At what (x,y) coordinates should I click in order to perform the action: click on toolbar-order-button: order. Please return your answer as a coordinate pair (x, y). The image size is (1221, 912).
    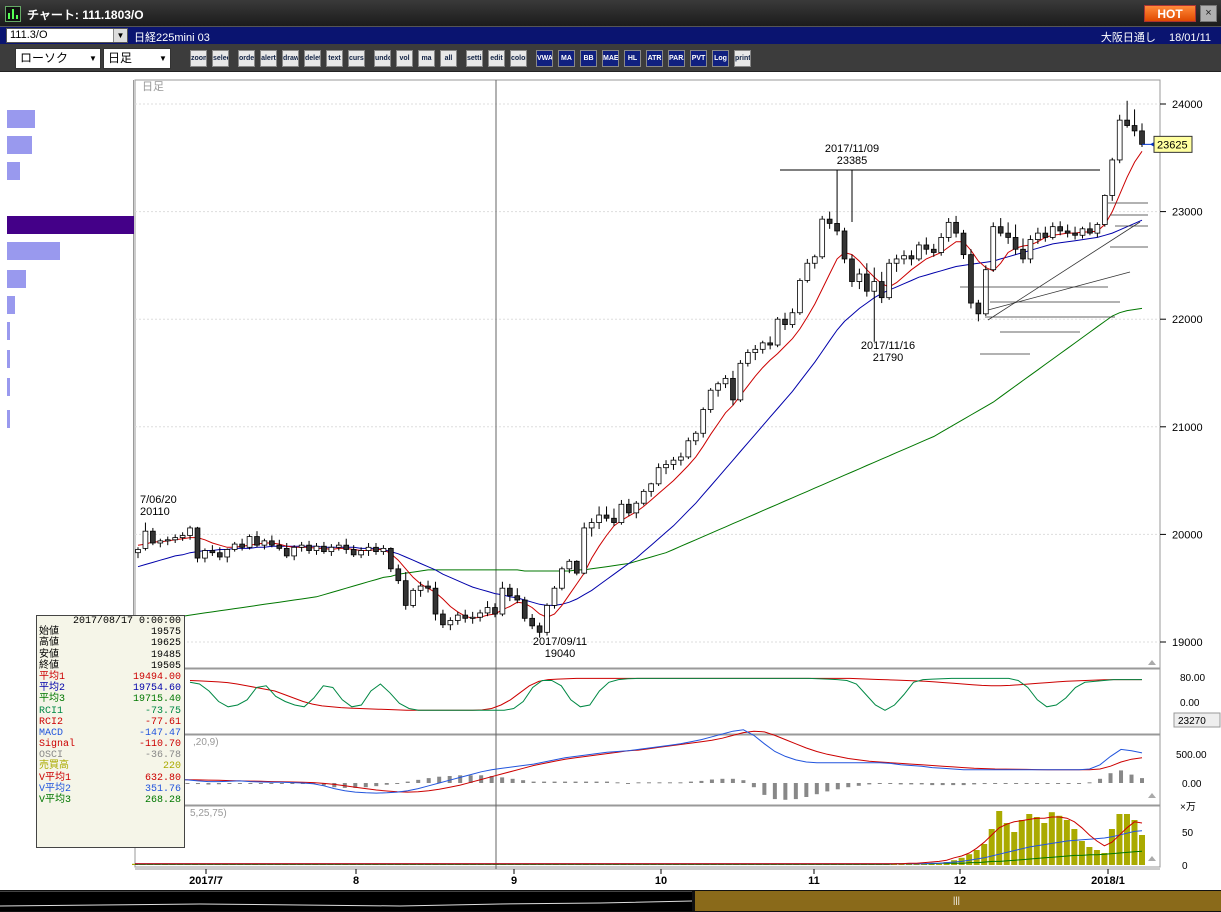
    Looking at the image, I should click on (246, 58).